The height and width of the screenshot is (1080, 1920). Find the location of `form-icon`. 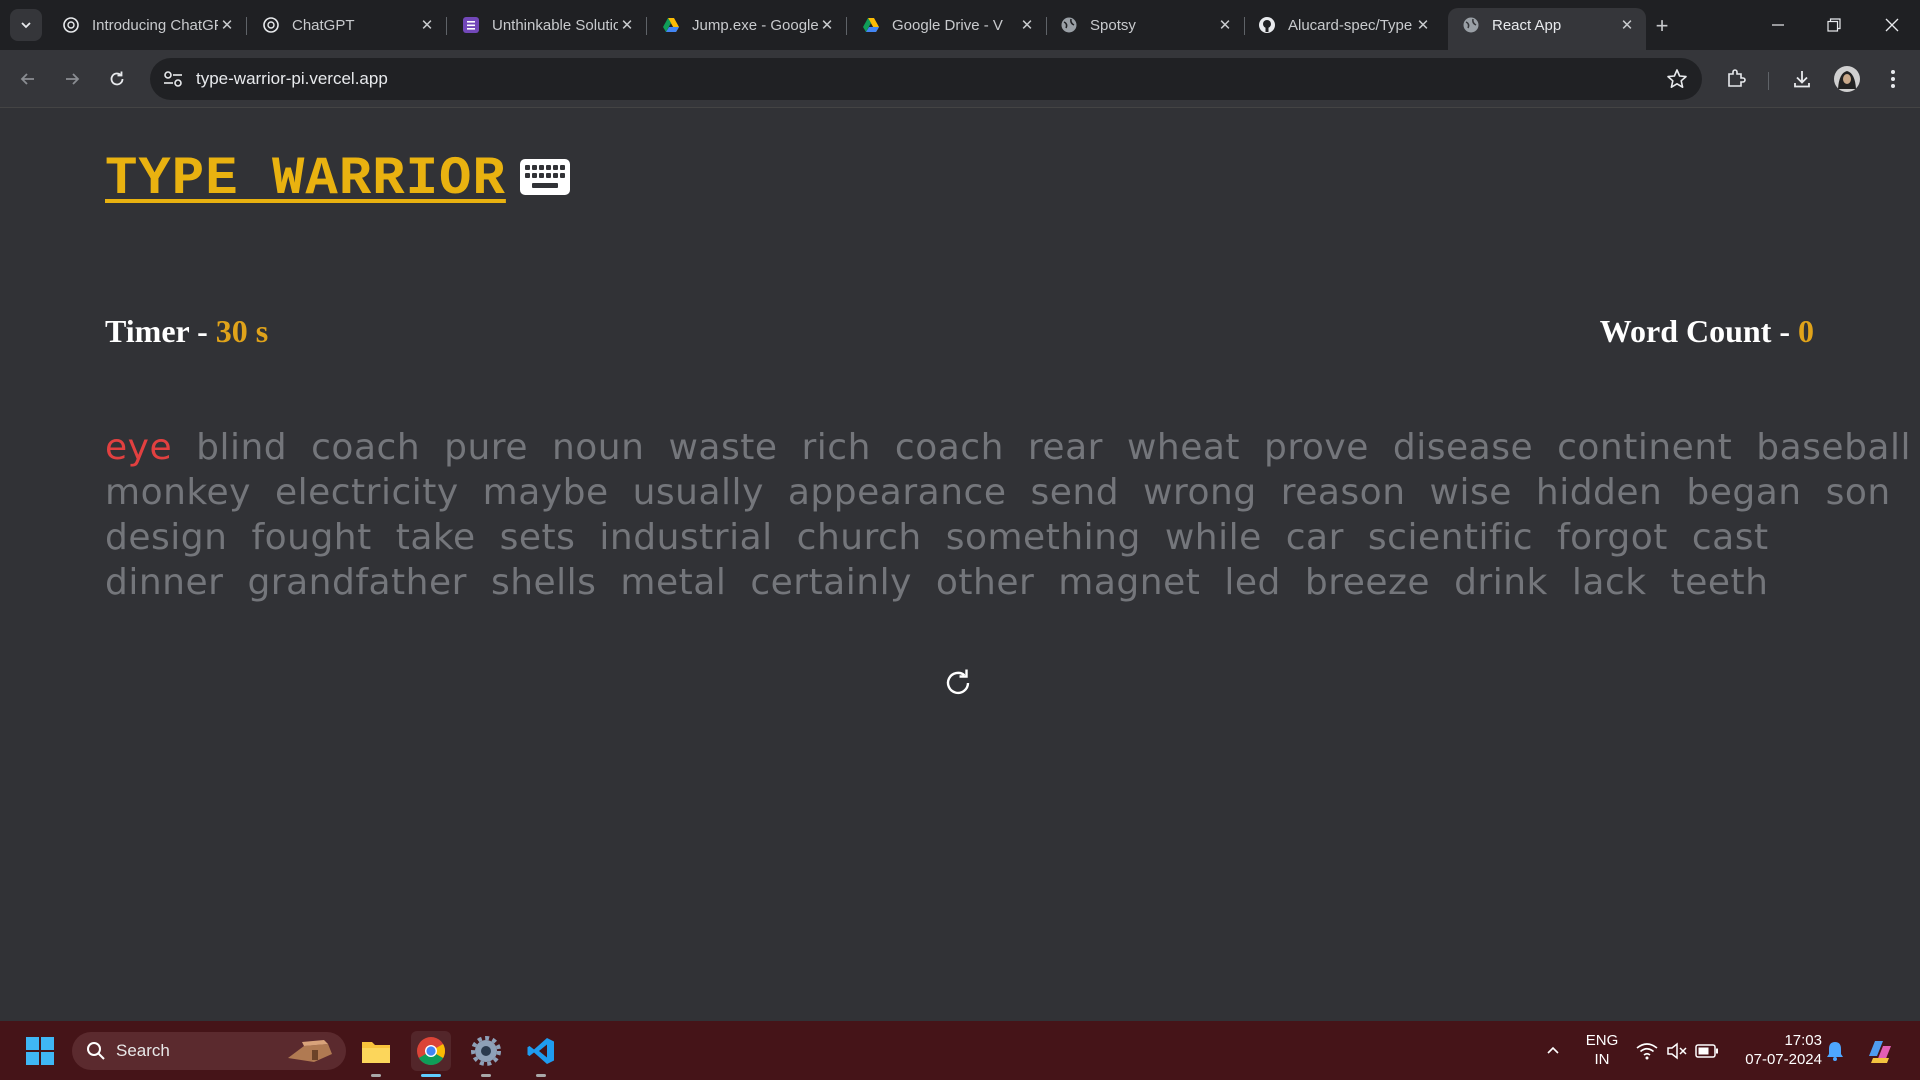

form-icon is located at coordinates (471, 25).